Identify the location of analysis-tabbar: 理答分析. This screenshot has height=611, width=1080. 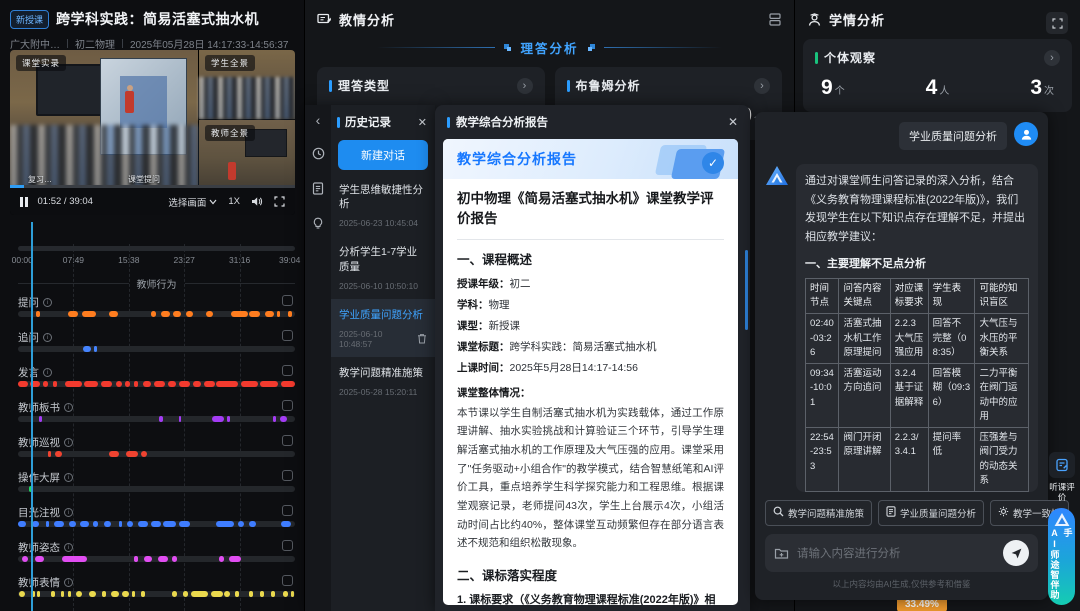
(549, 47).